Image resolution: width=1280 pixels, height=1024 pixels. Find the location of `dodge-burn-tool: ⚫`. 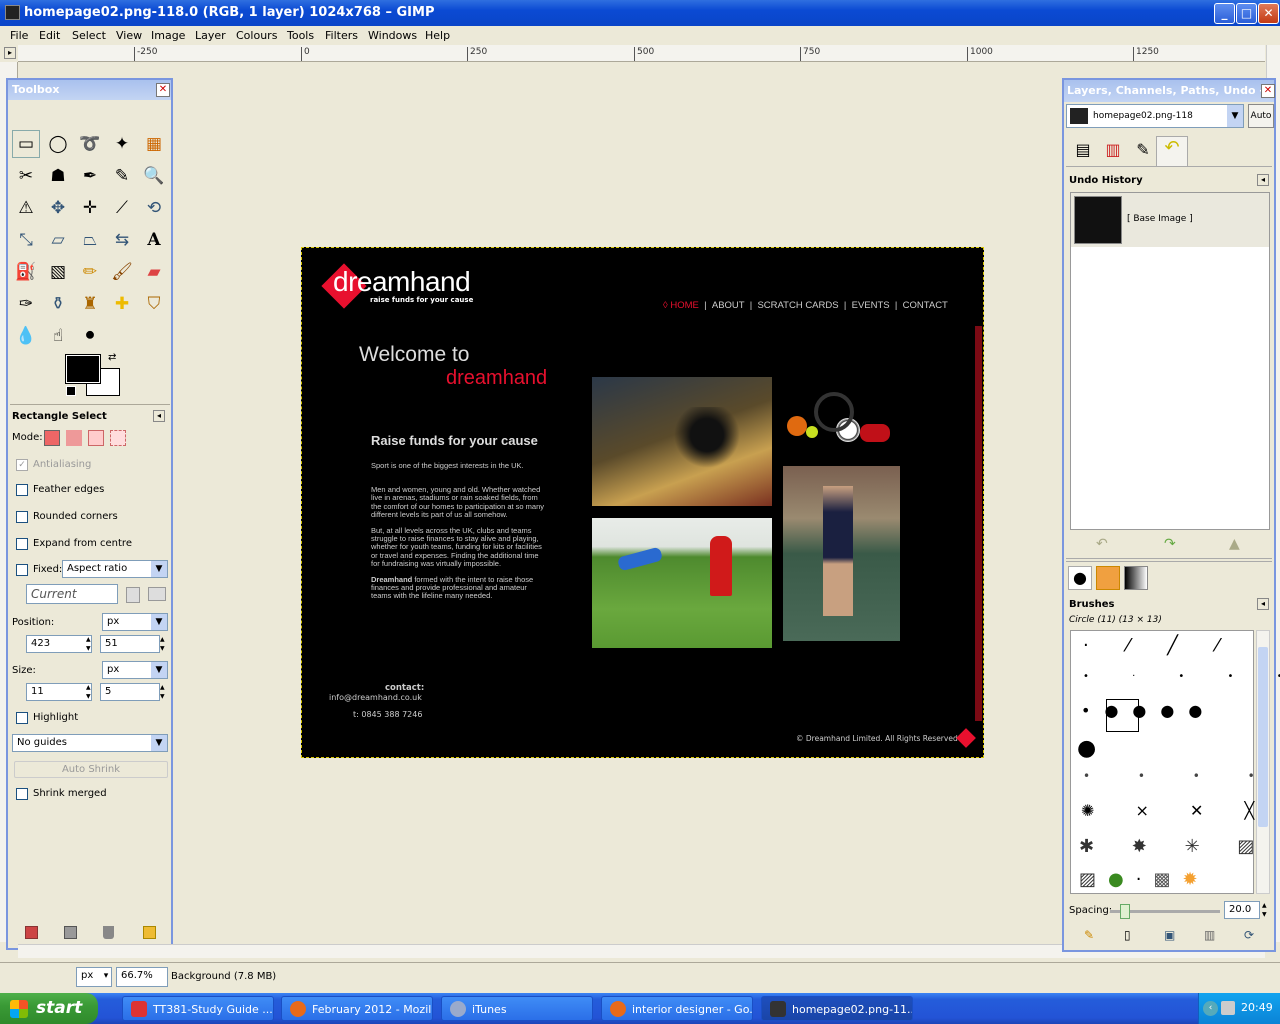

dodge-burn-tool: ⚫ is located at coordinates (90, 336).